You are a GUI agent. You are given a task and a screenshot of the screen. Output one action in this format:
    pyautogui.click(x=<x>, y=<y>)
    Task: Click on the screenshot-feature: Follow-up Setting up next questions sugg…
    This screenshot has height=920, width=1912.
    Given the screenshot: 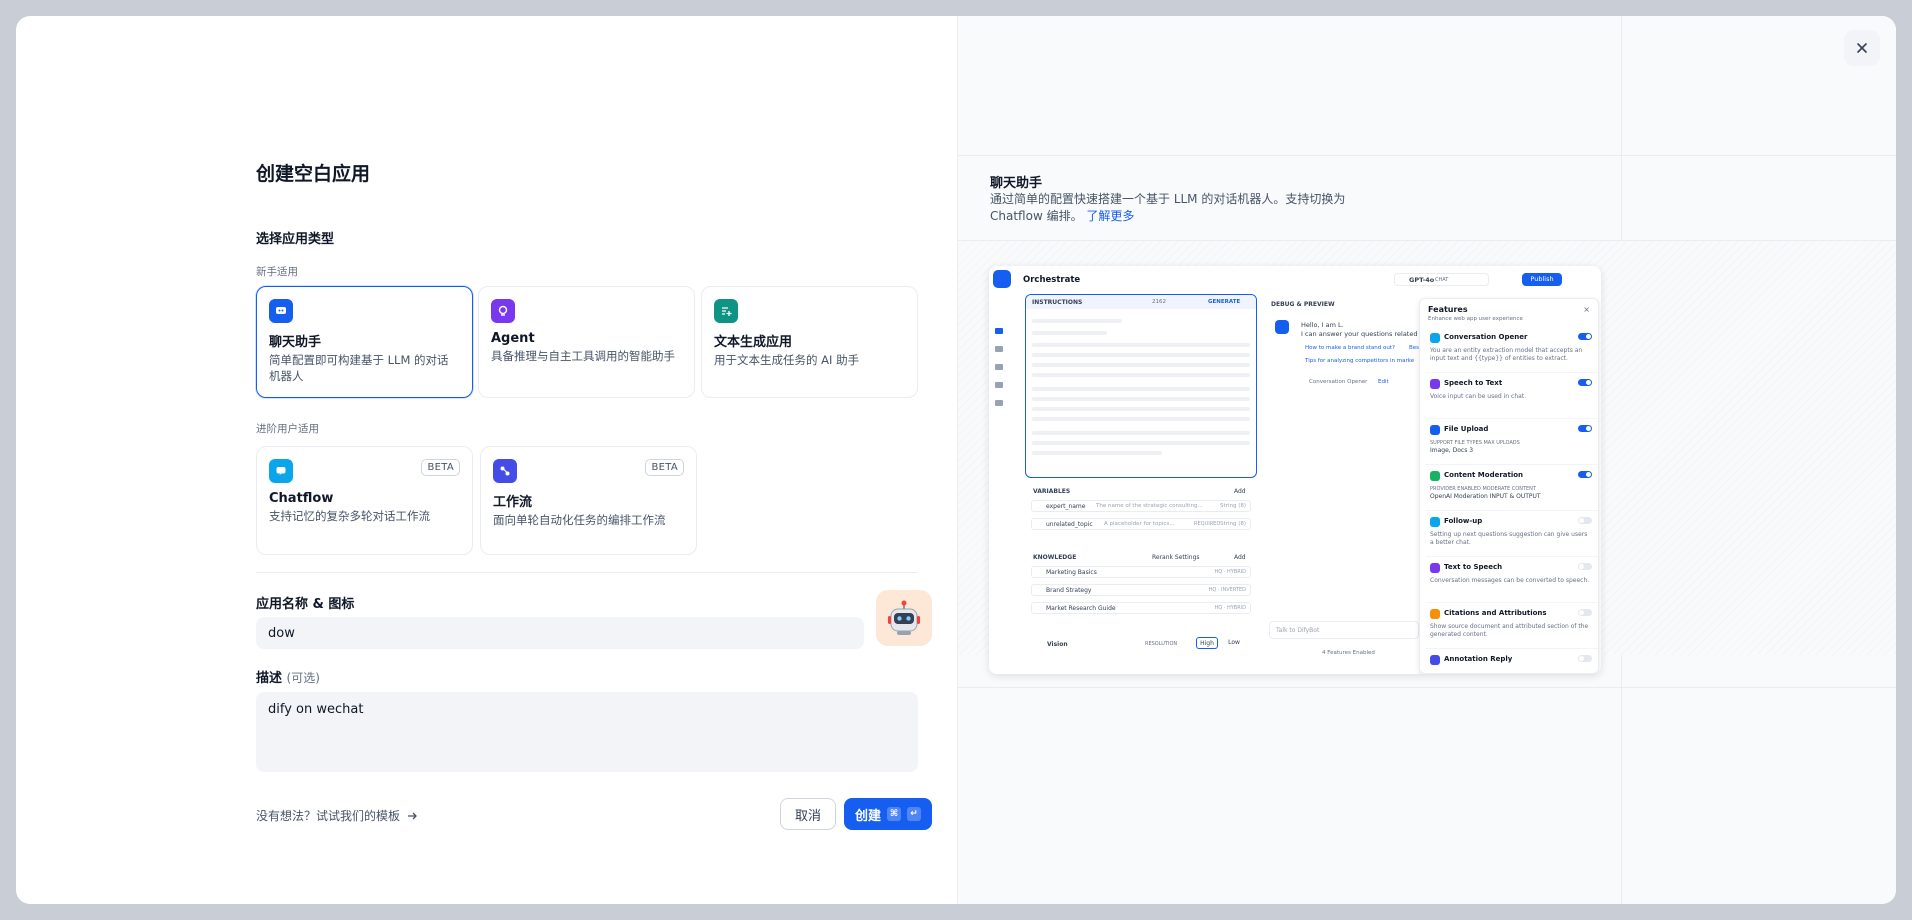 What is the action you would take?
    pyautogui.click(x=1512, y=535)
    